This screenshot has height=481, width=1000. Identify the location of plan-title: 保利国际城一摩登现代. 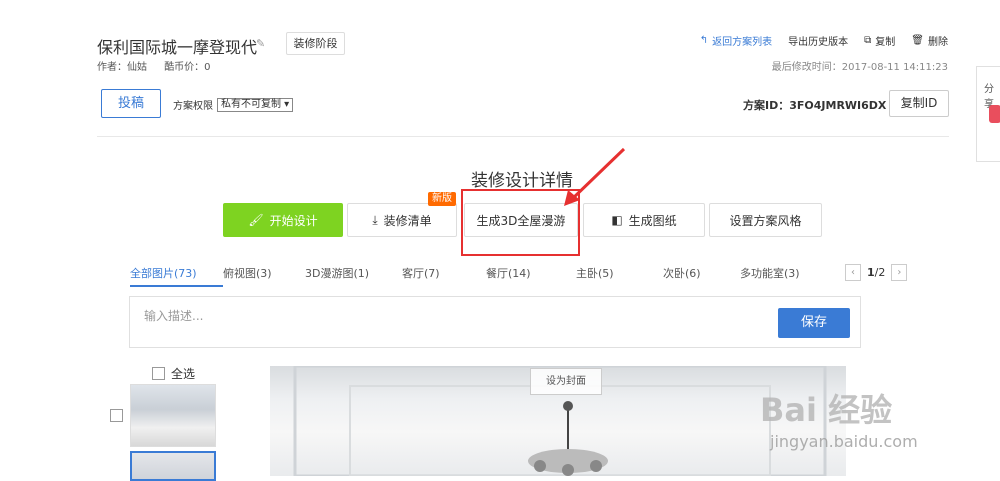
(177, 47).